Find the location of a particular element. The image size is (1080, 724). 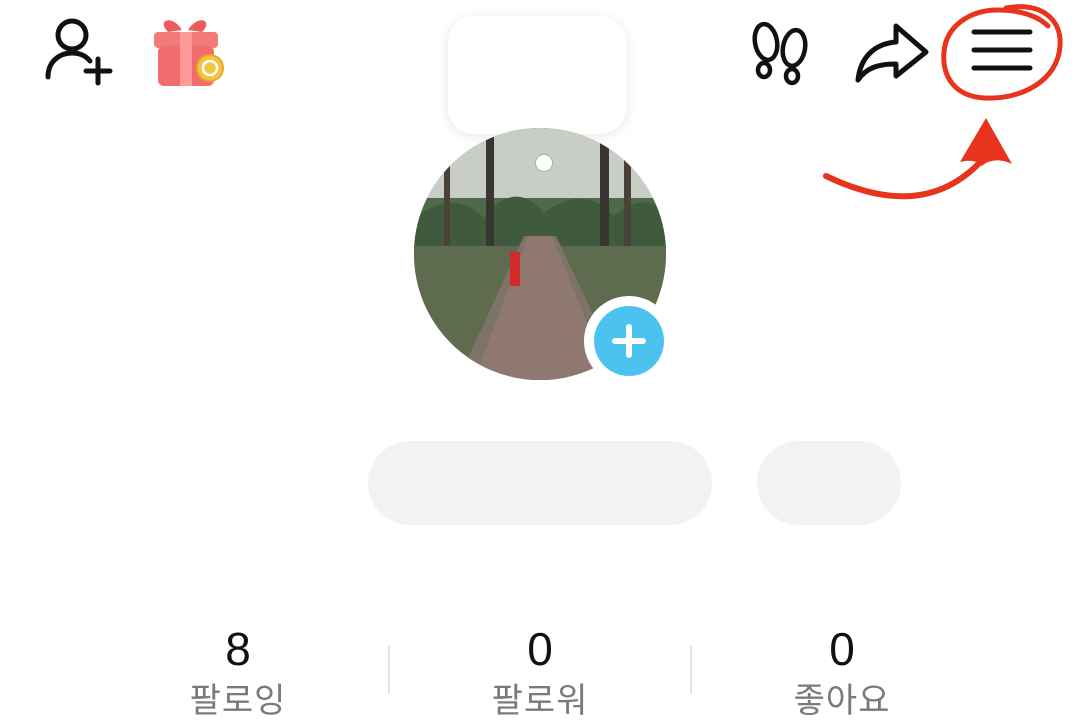

extra-pill-button is located at coordinates (829, 483).